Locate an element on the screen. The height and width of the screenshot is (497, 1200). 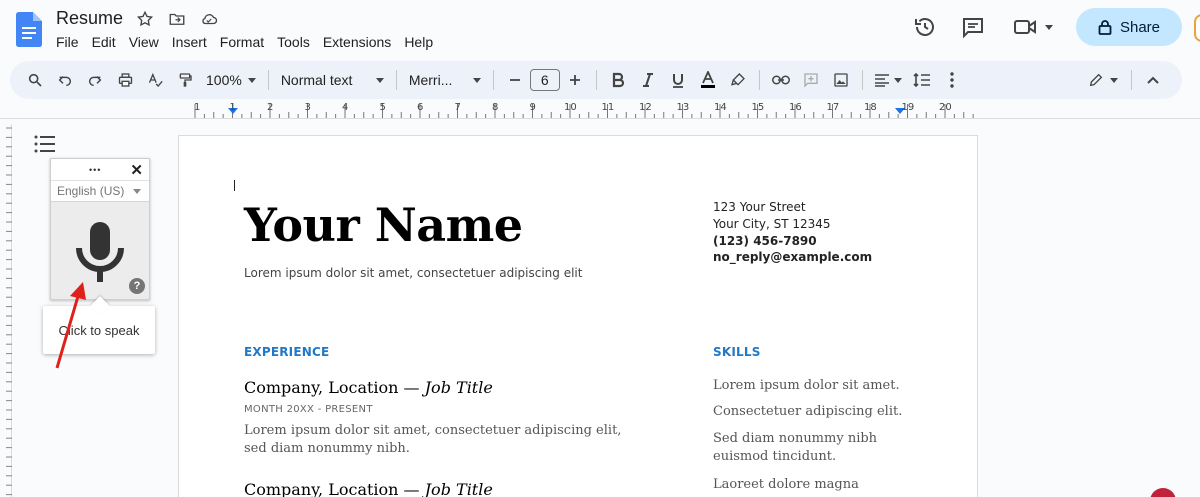
underline-icon is located at coordinates (678, 80).